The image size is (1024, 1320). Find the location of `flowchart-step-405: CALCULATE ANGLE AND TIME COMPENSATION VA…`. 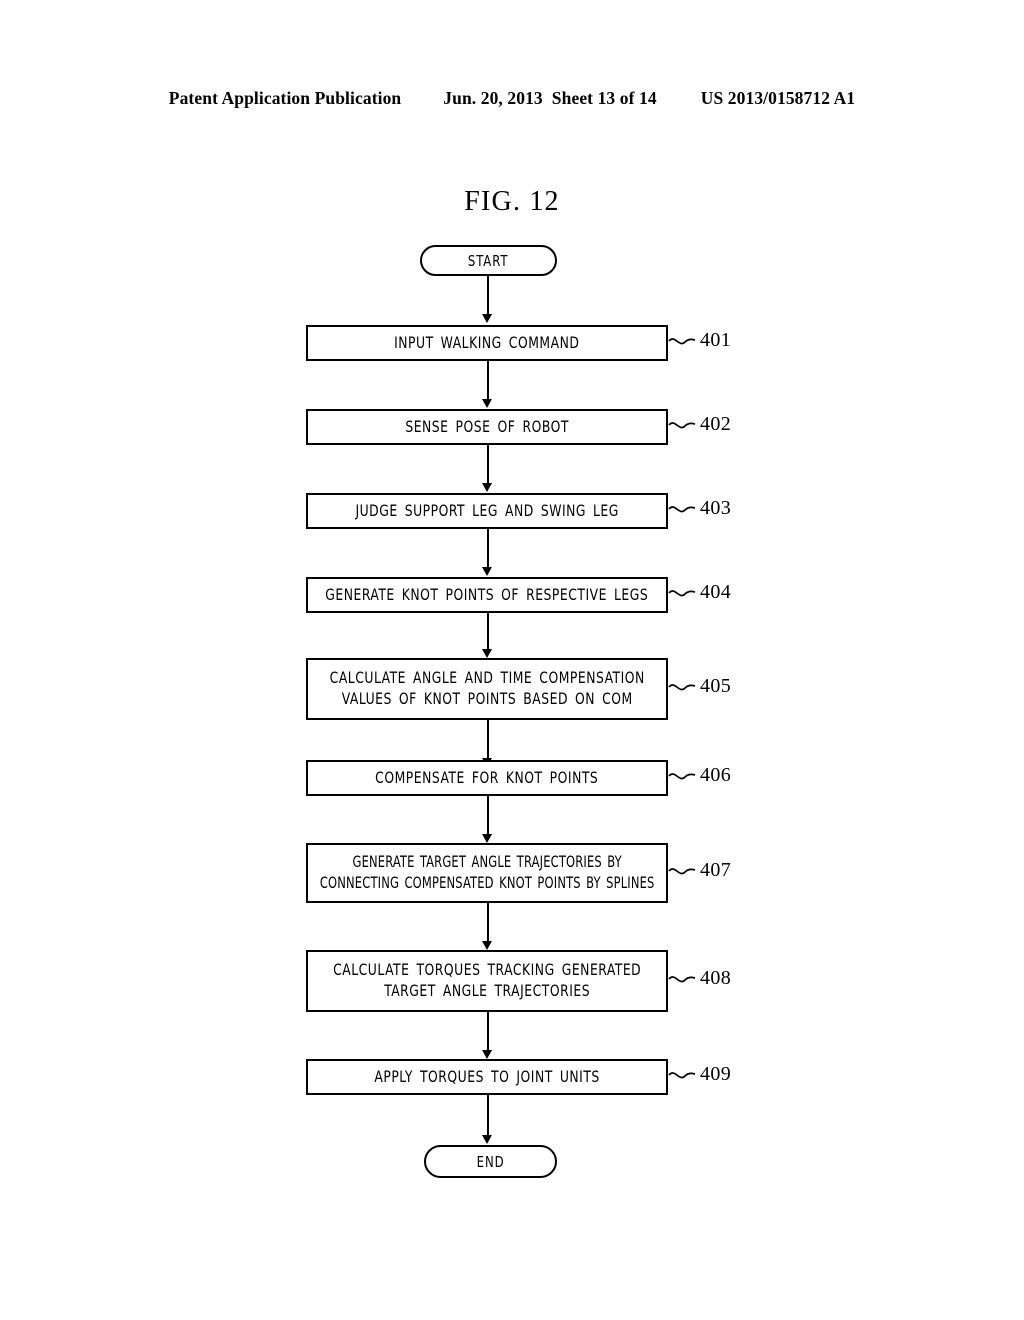

flowchart-step-405: CALCULATE ANGLE AND TIME COMPENSATION VA… is located at coordinates (487, 689).